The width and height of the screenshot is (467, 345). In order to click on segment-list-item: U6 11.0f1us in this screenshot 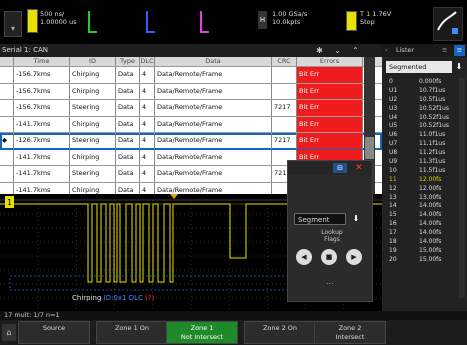, I will do `click(424, 135)`.